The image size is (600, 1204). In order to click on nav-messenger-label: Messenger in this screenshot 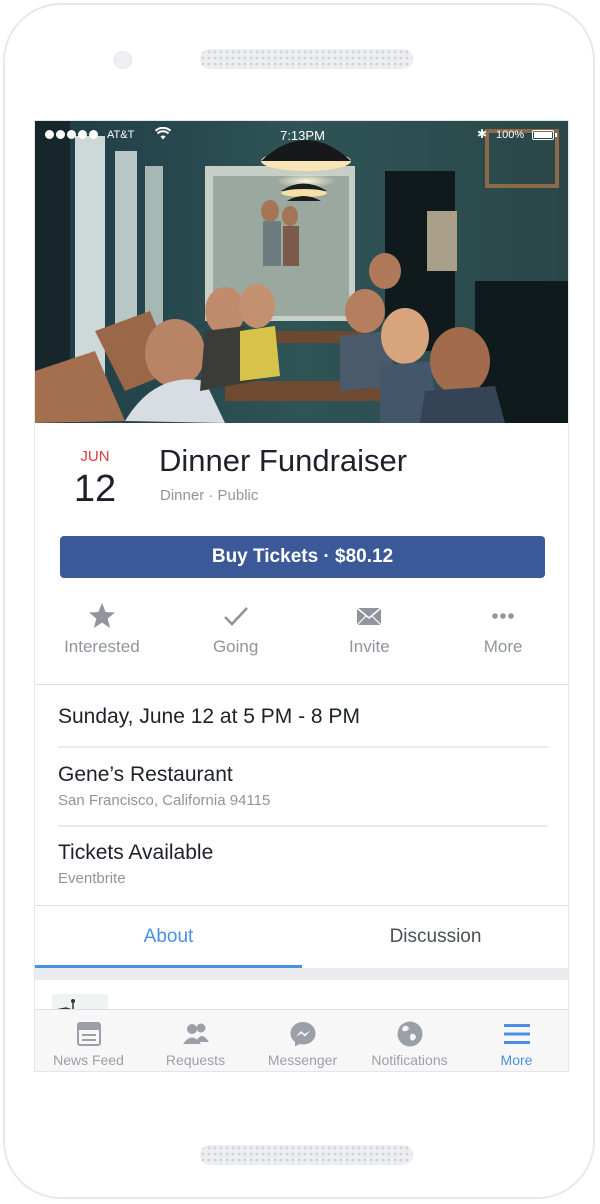, I will do `click(302, 1060)`.